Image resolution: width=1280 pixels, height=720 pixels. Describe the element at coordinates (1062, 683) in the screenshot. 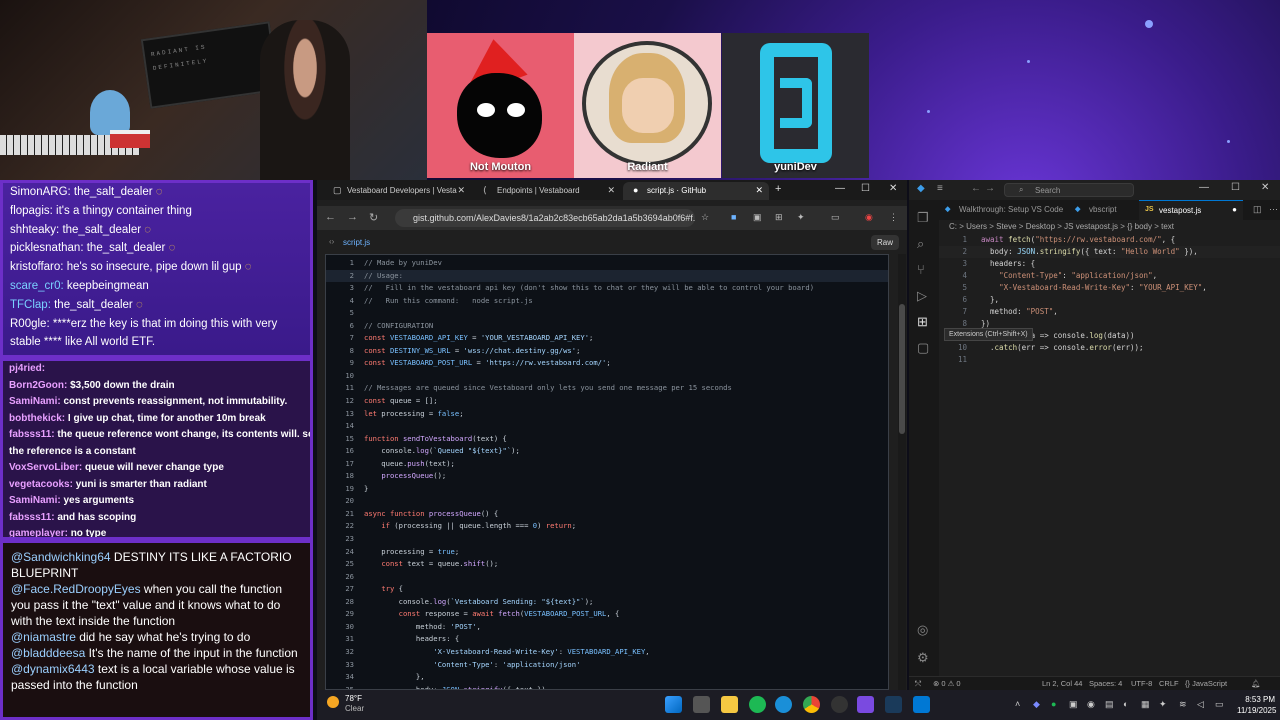

I see `cursor-position: Ln 2, Col 44` at that location.